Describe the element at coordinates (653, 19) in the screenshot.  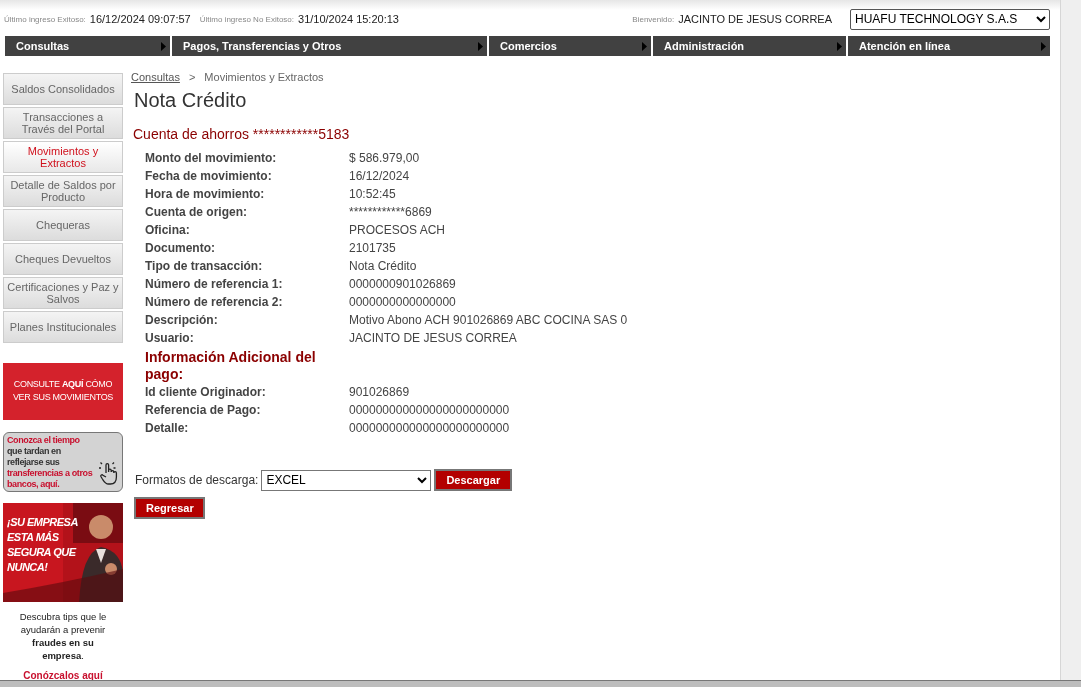
I see `welcome-label: Bienvenido:` at that location.